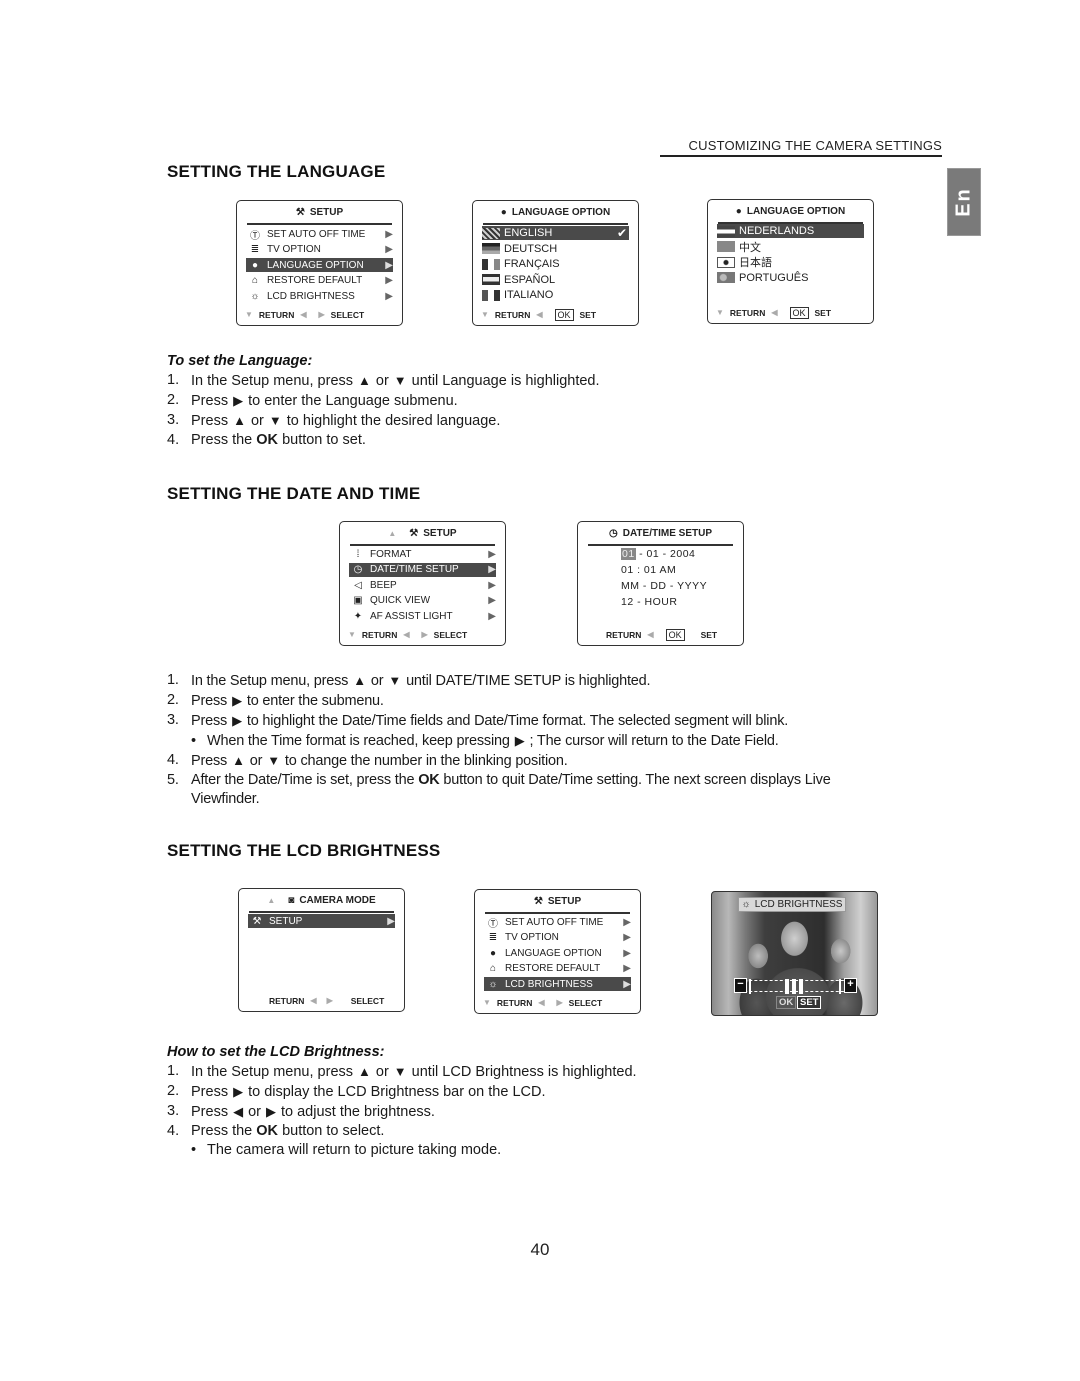  Describe the element at coordinates (774, 277) in the screenshot. I see `language-label: PORTUGUÊS` at that location.